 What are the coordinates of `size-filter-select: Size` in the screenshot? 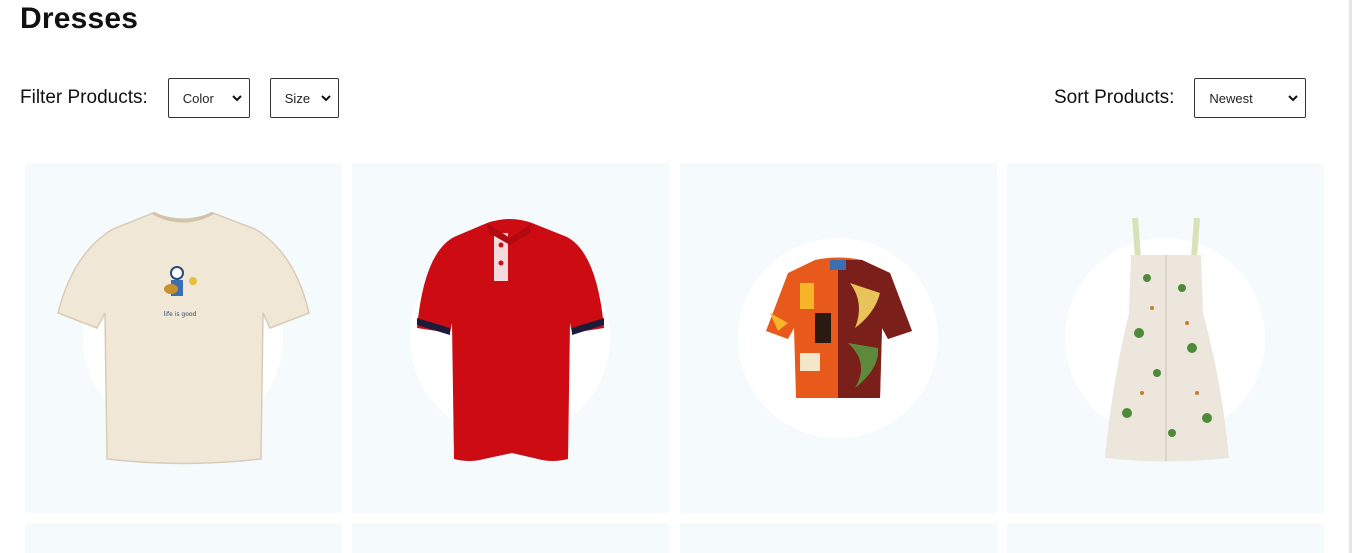 It's located at (304, 98).